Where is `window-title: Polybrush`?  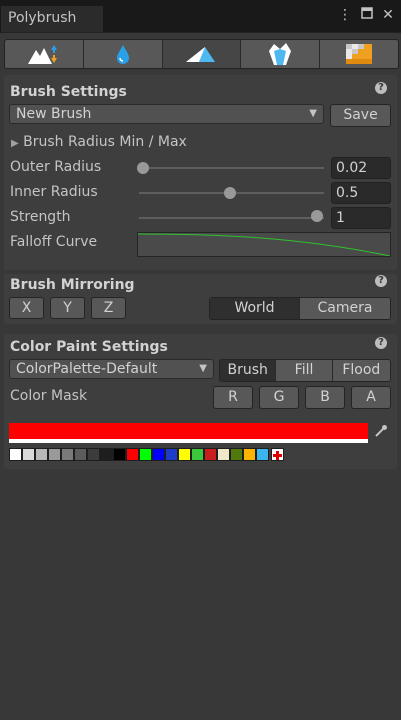 window-title: Polybrush is located at coordinates (42, 18).